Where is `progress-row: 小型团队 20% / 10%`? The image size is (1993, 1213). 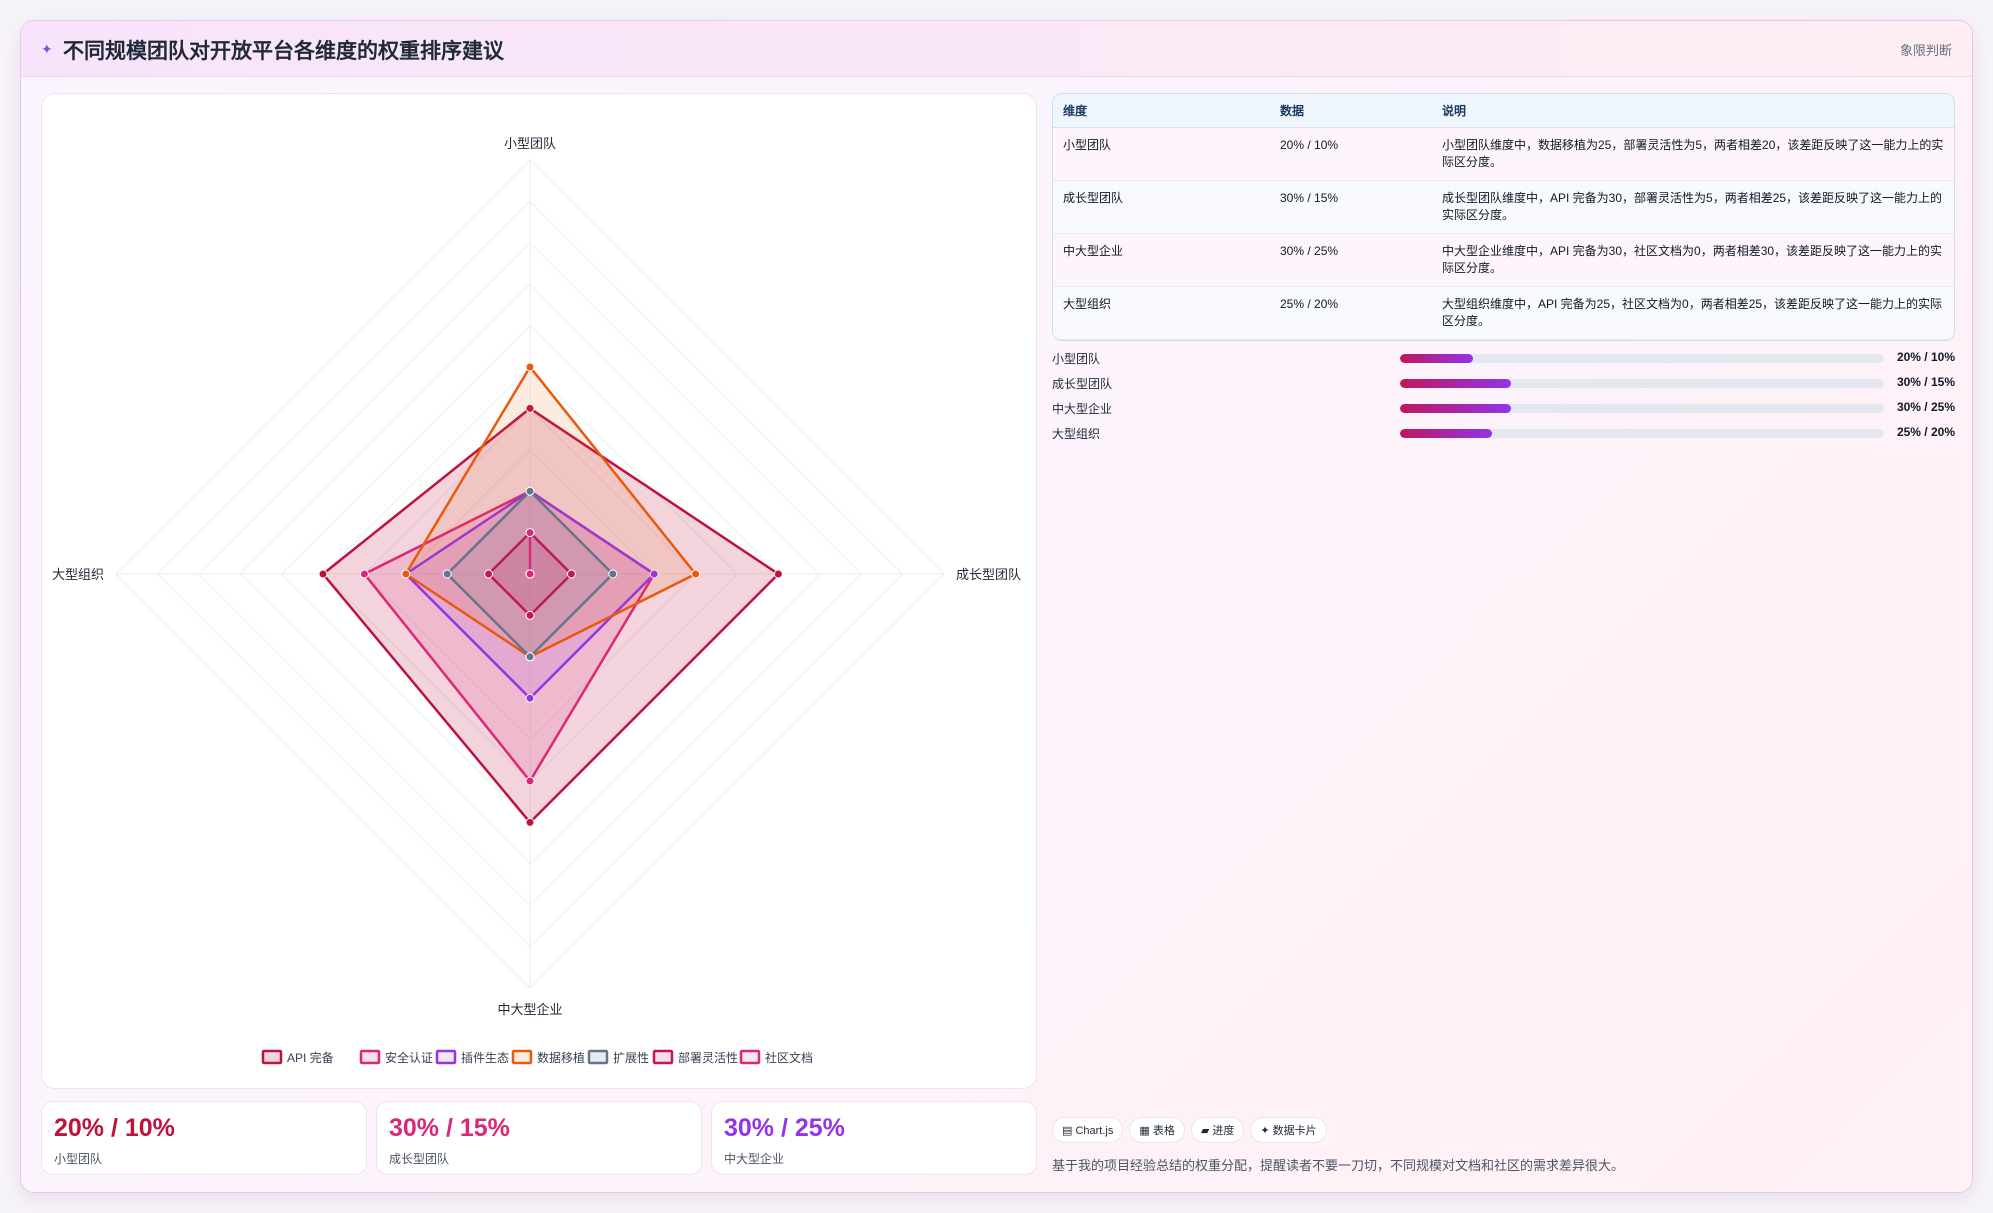 progress-row: 小型团队 20% / 10% is located at coordinates (1503, 360).